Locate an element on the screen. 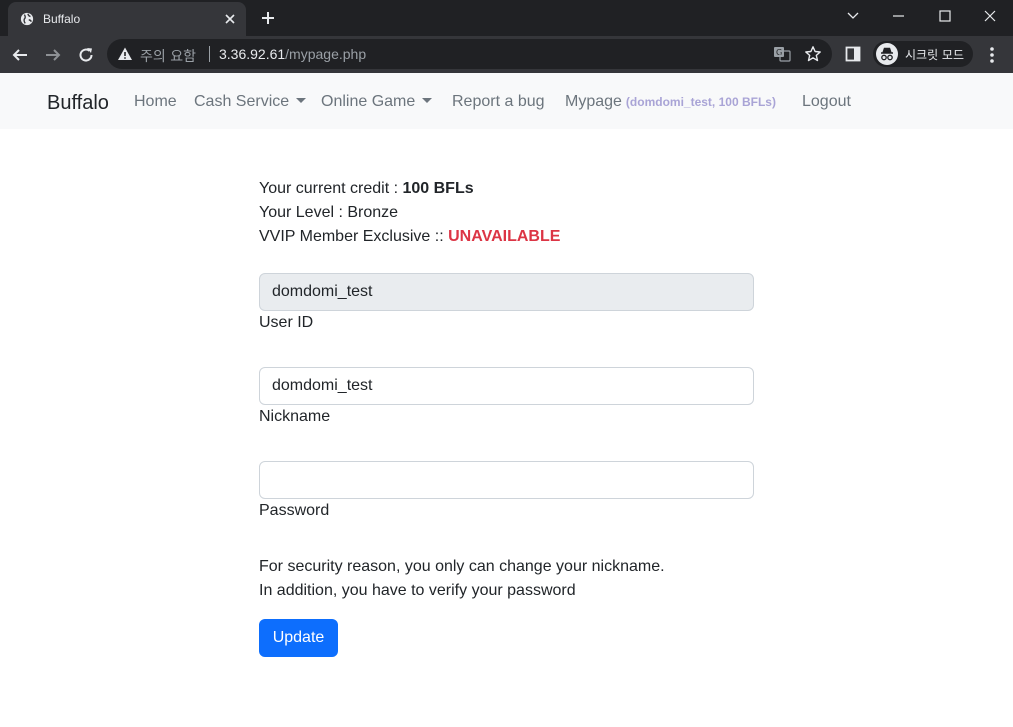  url-host: 3.36.92.61 is located at coordinates (252, 54).